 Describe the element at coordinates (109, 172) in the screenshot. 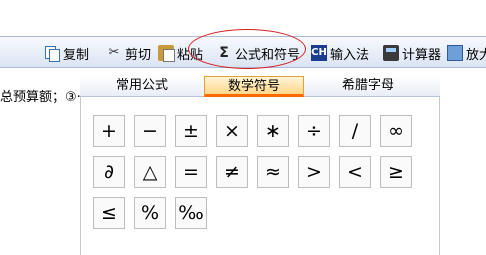

I see `symbol-button: ∂` at that location.